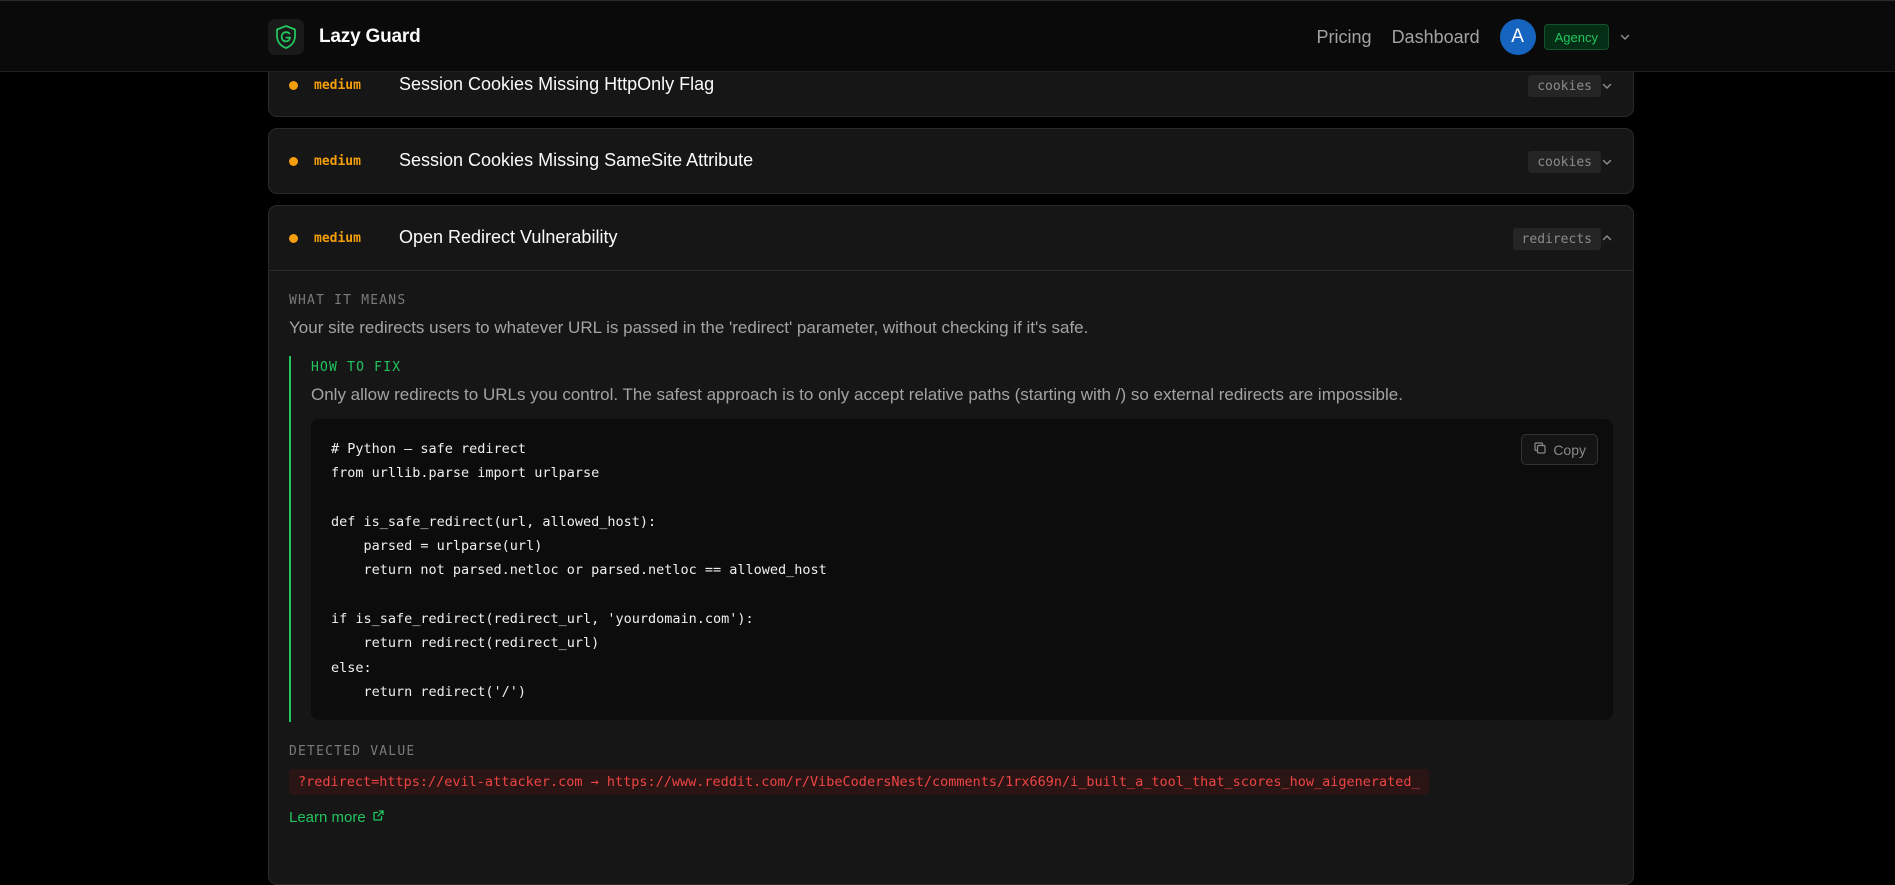  I want to click on copy-label: Copy, so click(1569, 449).